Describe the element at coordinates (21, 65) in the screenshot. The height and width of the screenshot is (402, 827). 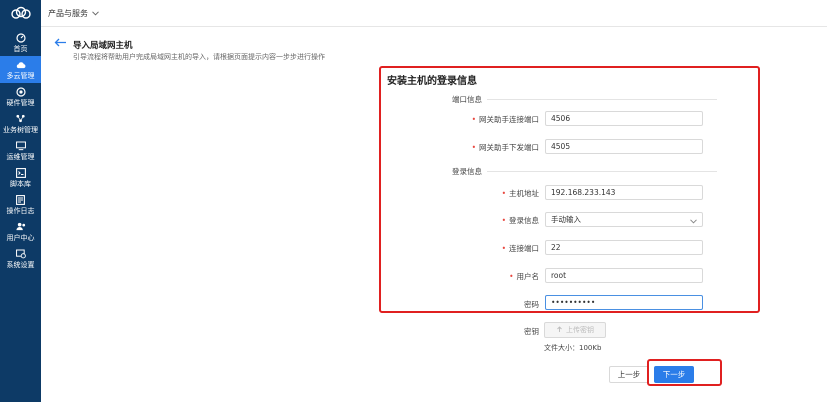
I see `cloud-icon` at that location.